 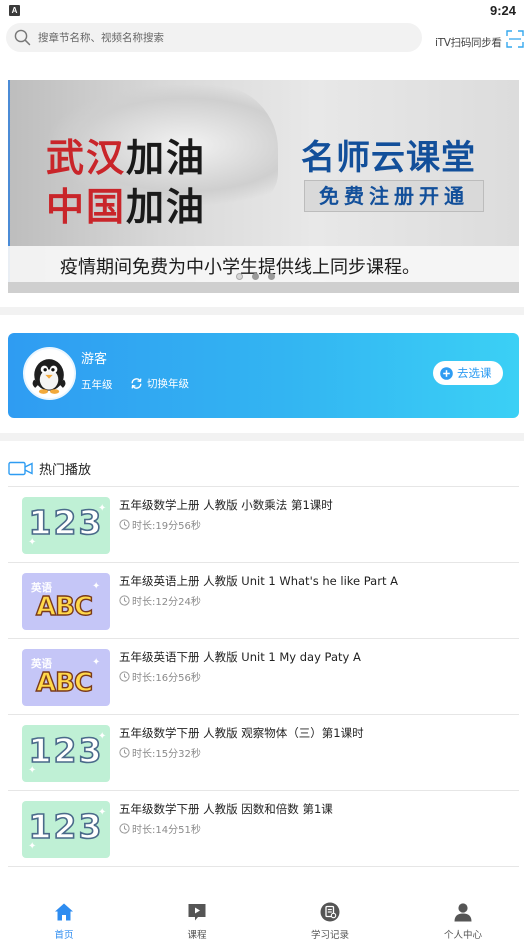 I want to click on nav-item-profile: 个人中心, so click(x=463, y=921).